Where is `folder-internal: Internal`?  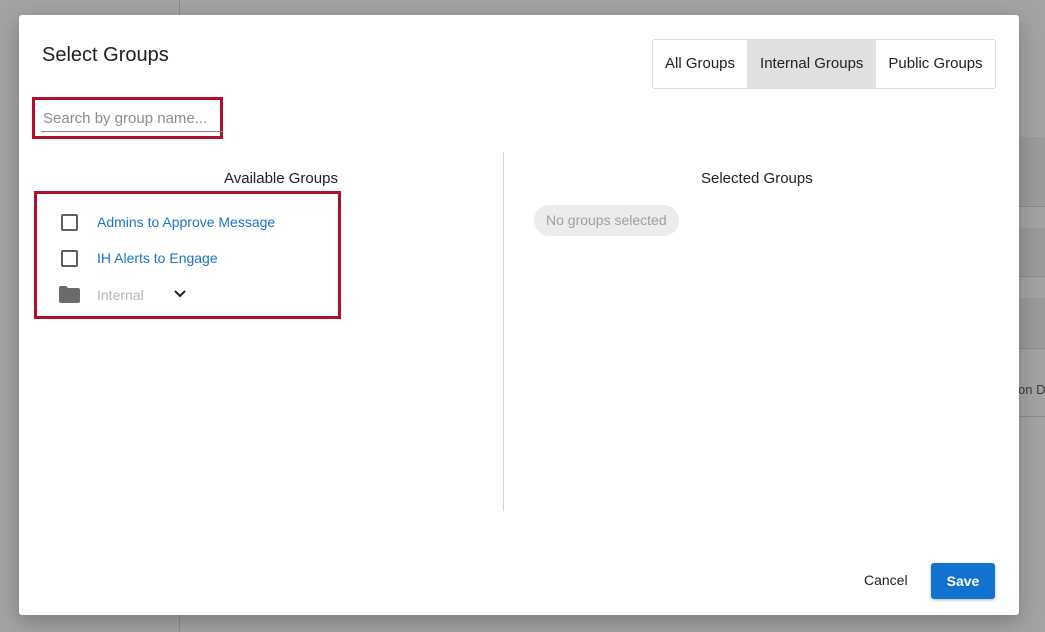
folder-internal: Internal is located at coordinates (129, 295).